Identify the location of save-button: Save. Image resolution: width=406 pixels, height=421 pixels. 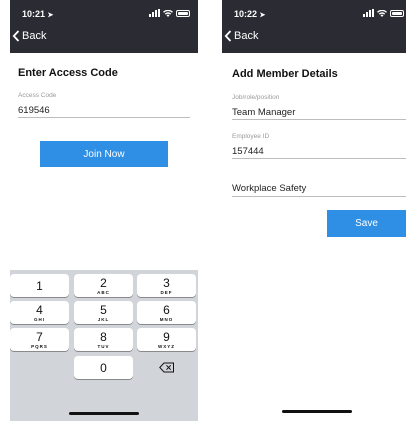
(366, 223).